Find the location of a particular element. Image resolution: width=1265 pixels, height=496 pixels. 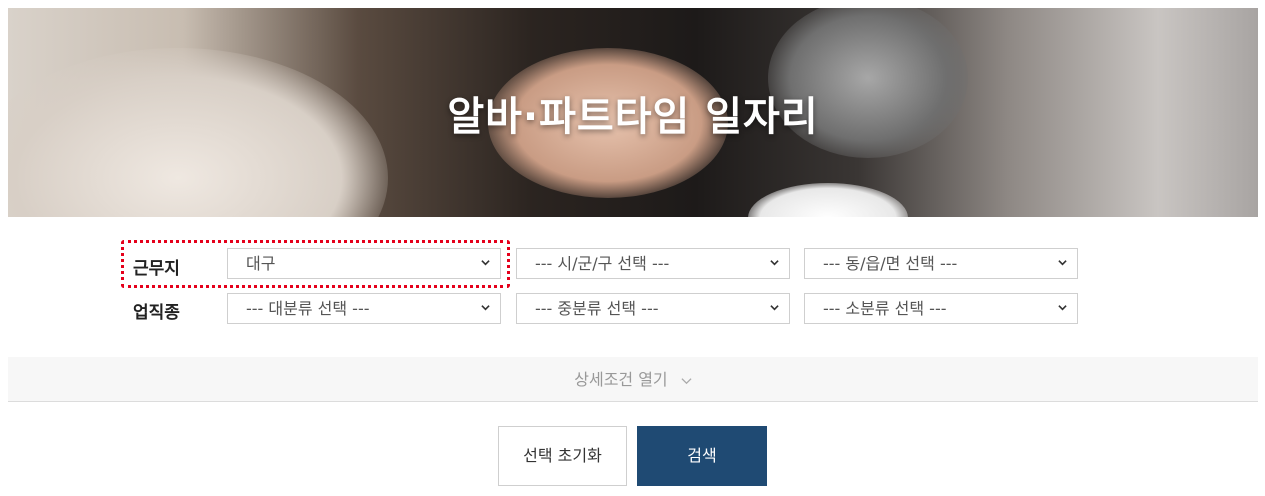

detail-conditions-label: 상세조건 열기 is located at coordinates (621, 379).